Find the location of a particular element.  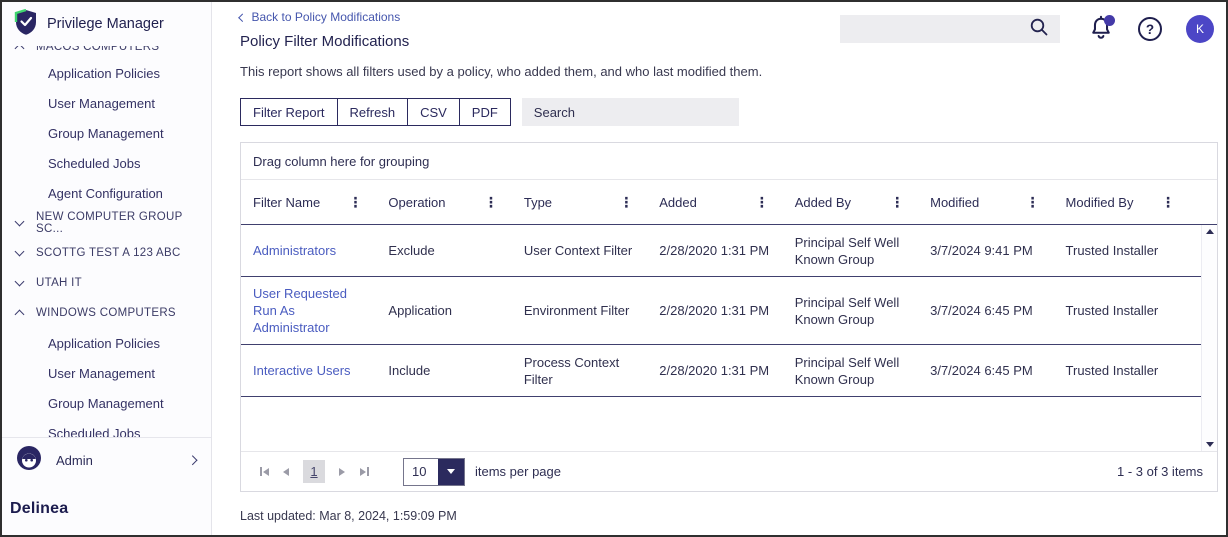

sidebar-item-user-management: User Management is located at coordinates (106, 103).